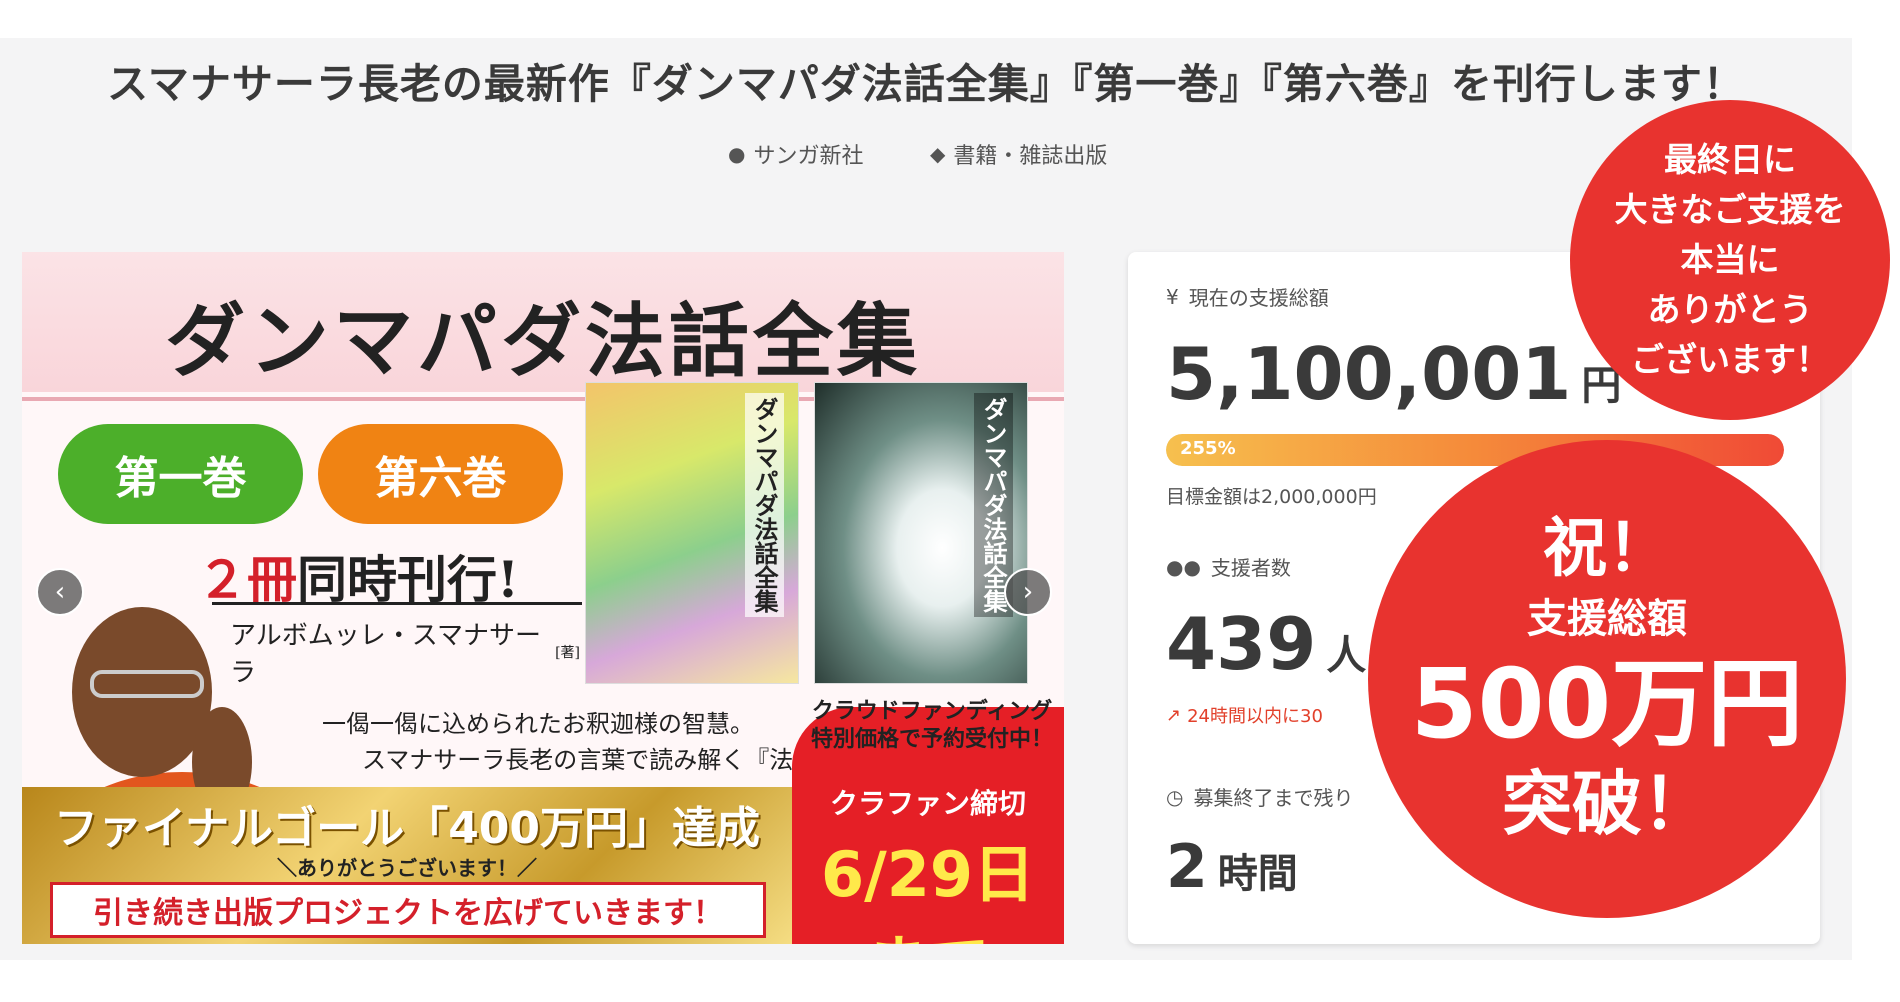  I want to click on book-cover-vol1: ダンマパダ法話全集, so click(692, 533).